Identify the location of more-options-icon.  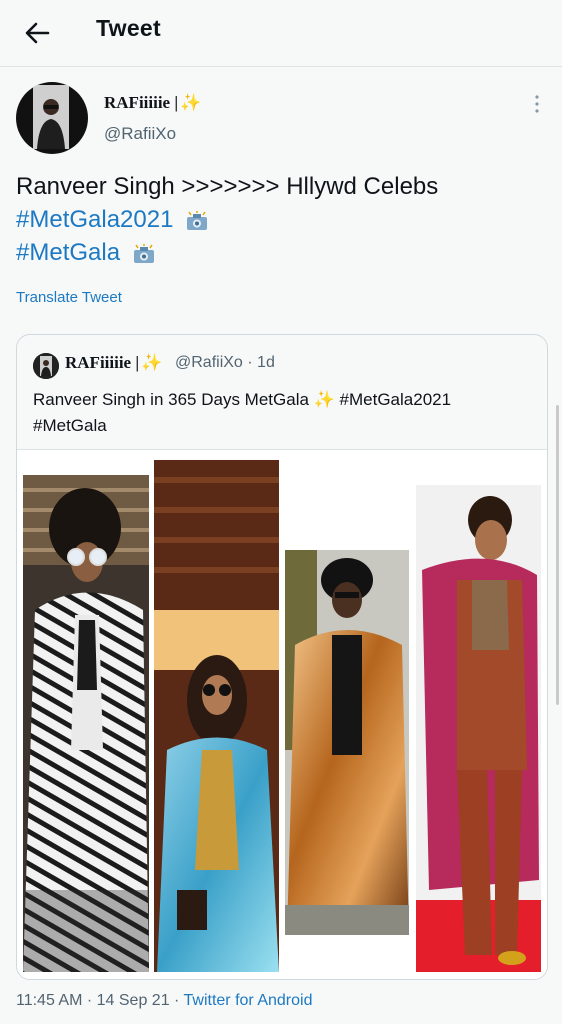
(537, 104).